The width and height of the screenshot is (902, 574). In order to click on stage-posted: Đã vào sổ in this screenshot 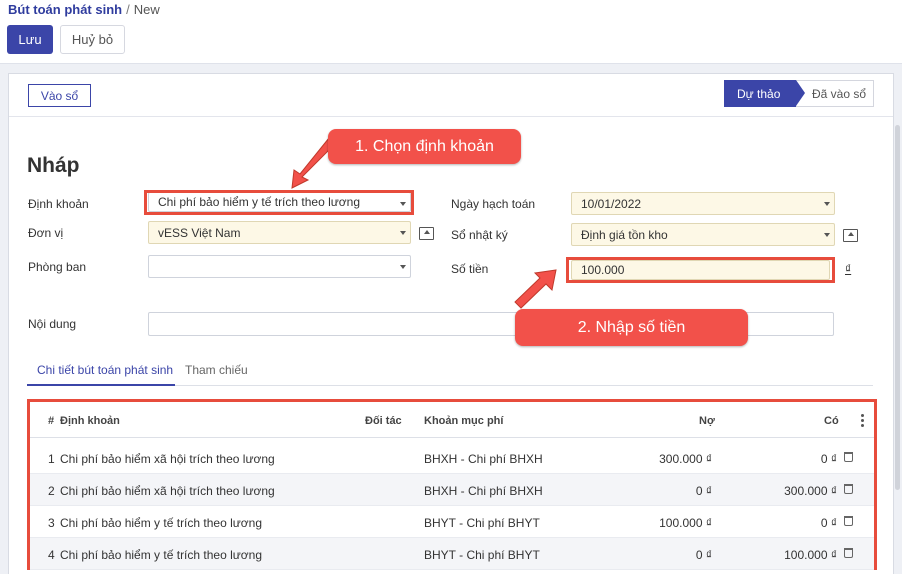, I will do `click(835, 93)`.